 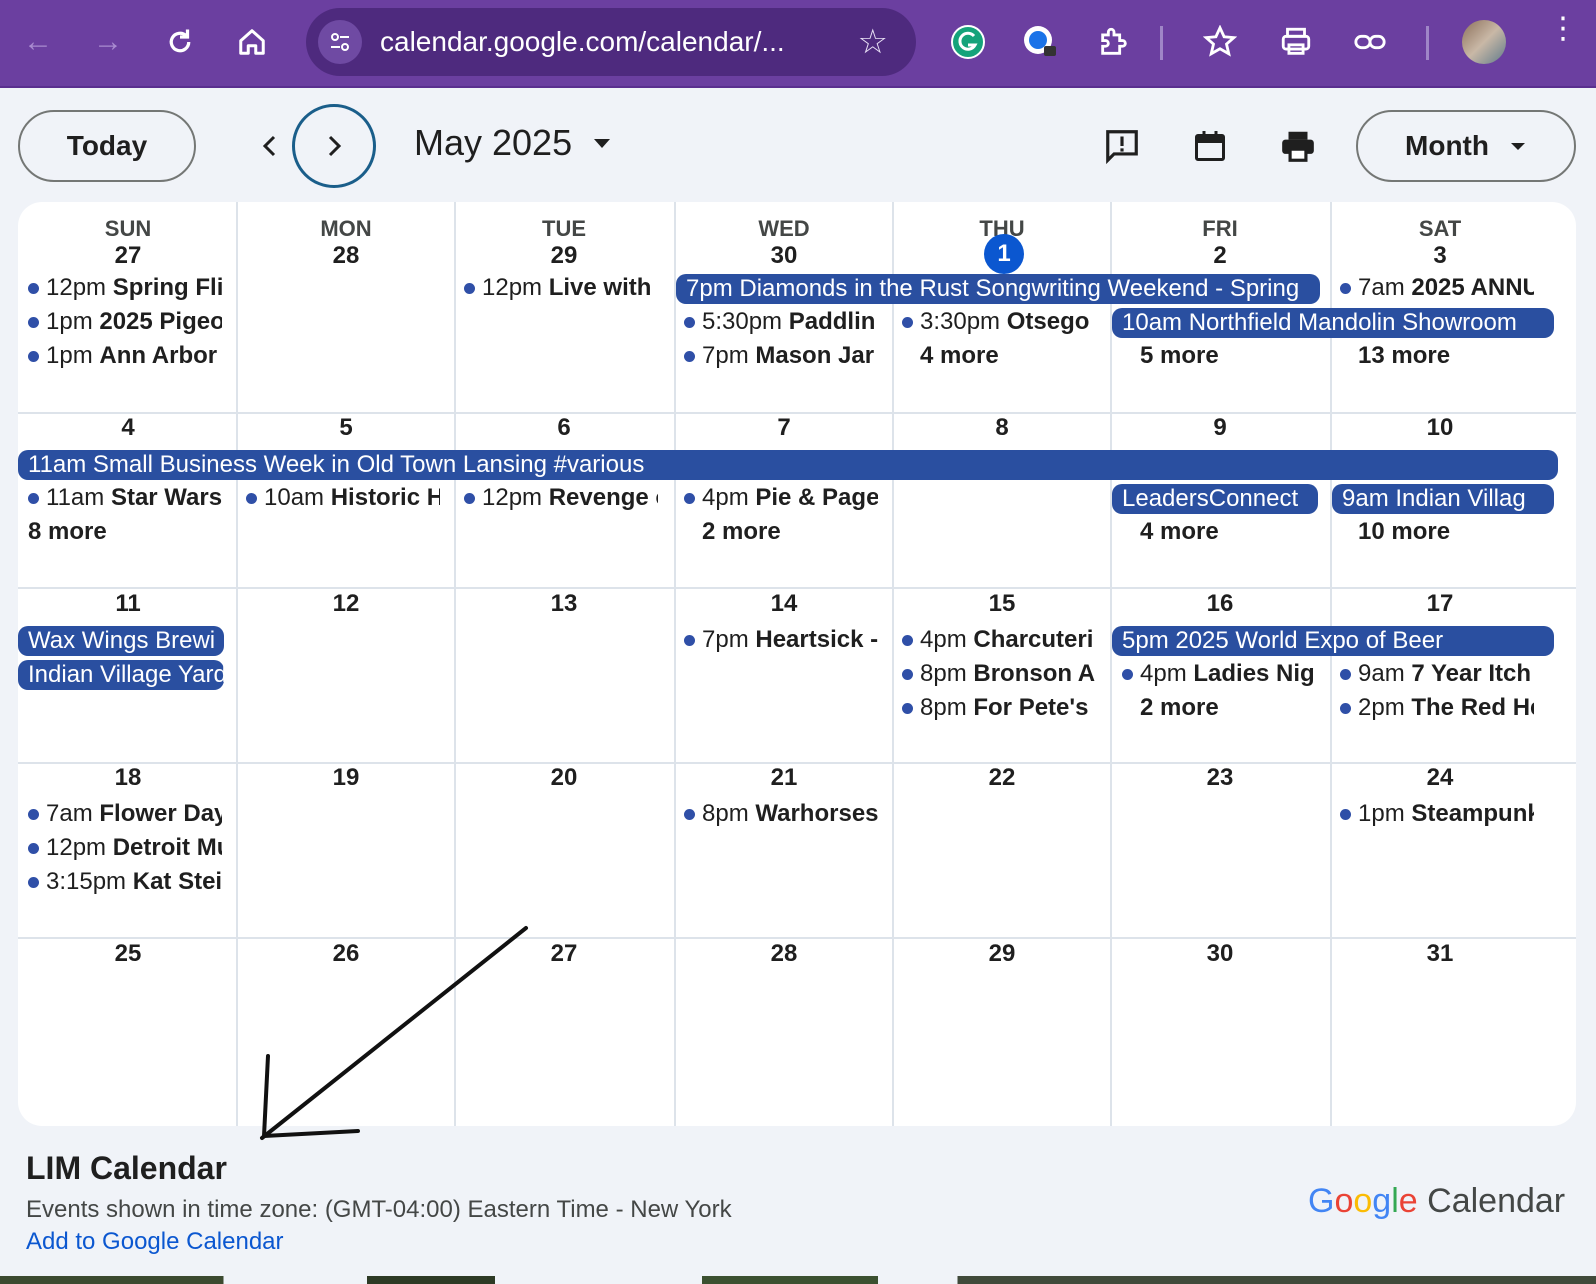 I want to click on site-info-icon, so click(x=340, y=42).